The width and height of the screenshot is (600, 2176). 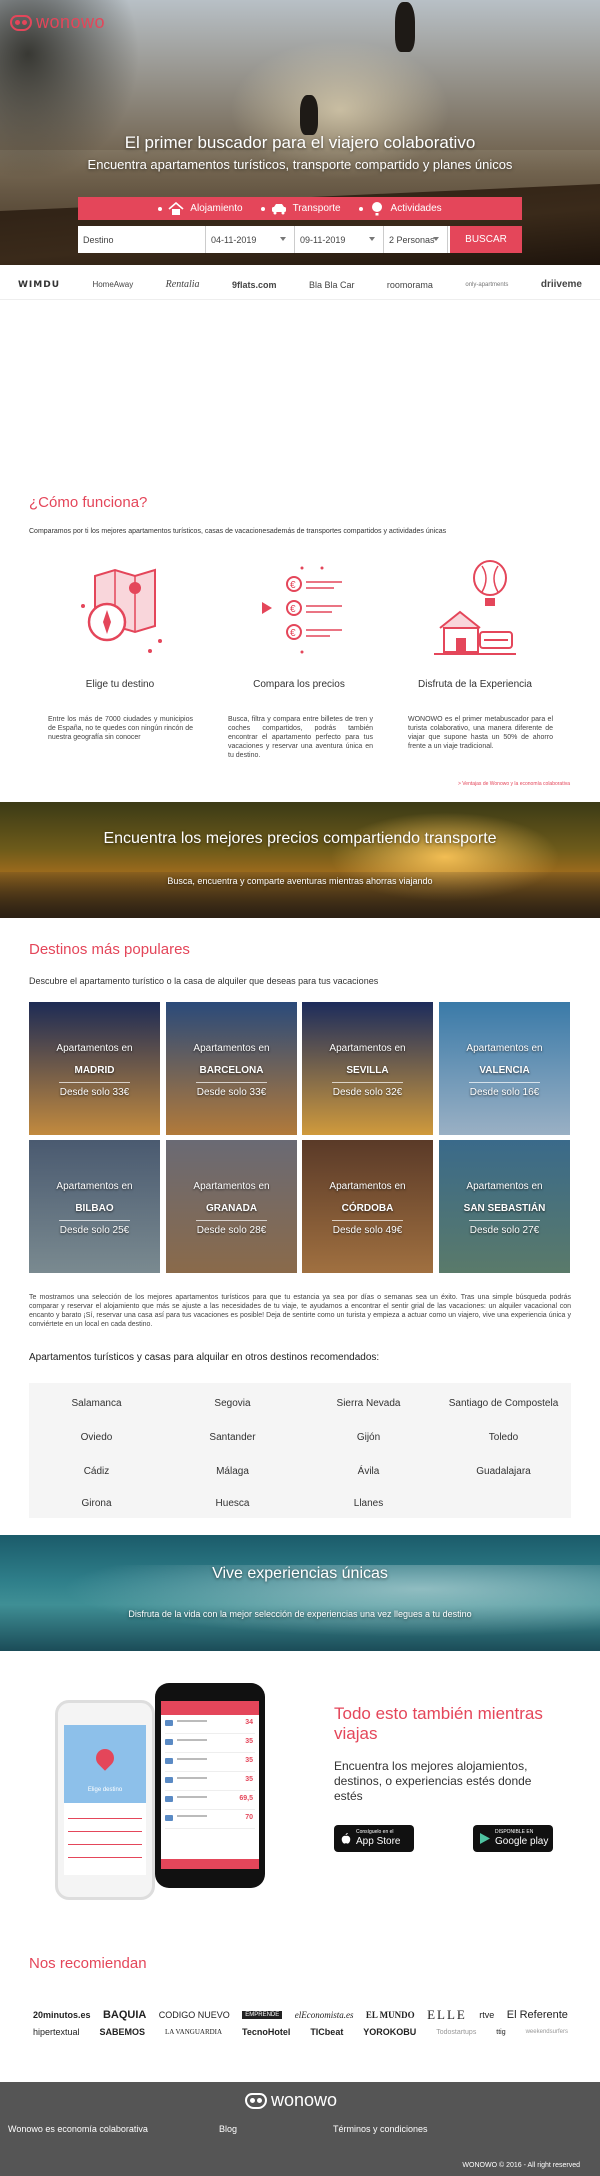 I want to click on app-title: Todo esto también mientras viajas, so click(x=438, y=1723).